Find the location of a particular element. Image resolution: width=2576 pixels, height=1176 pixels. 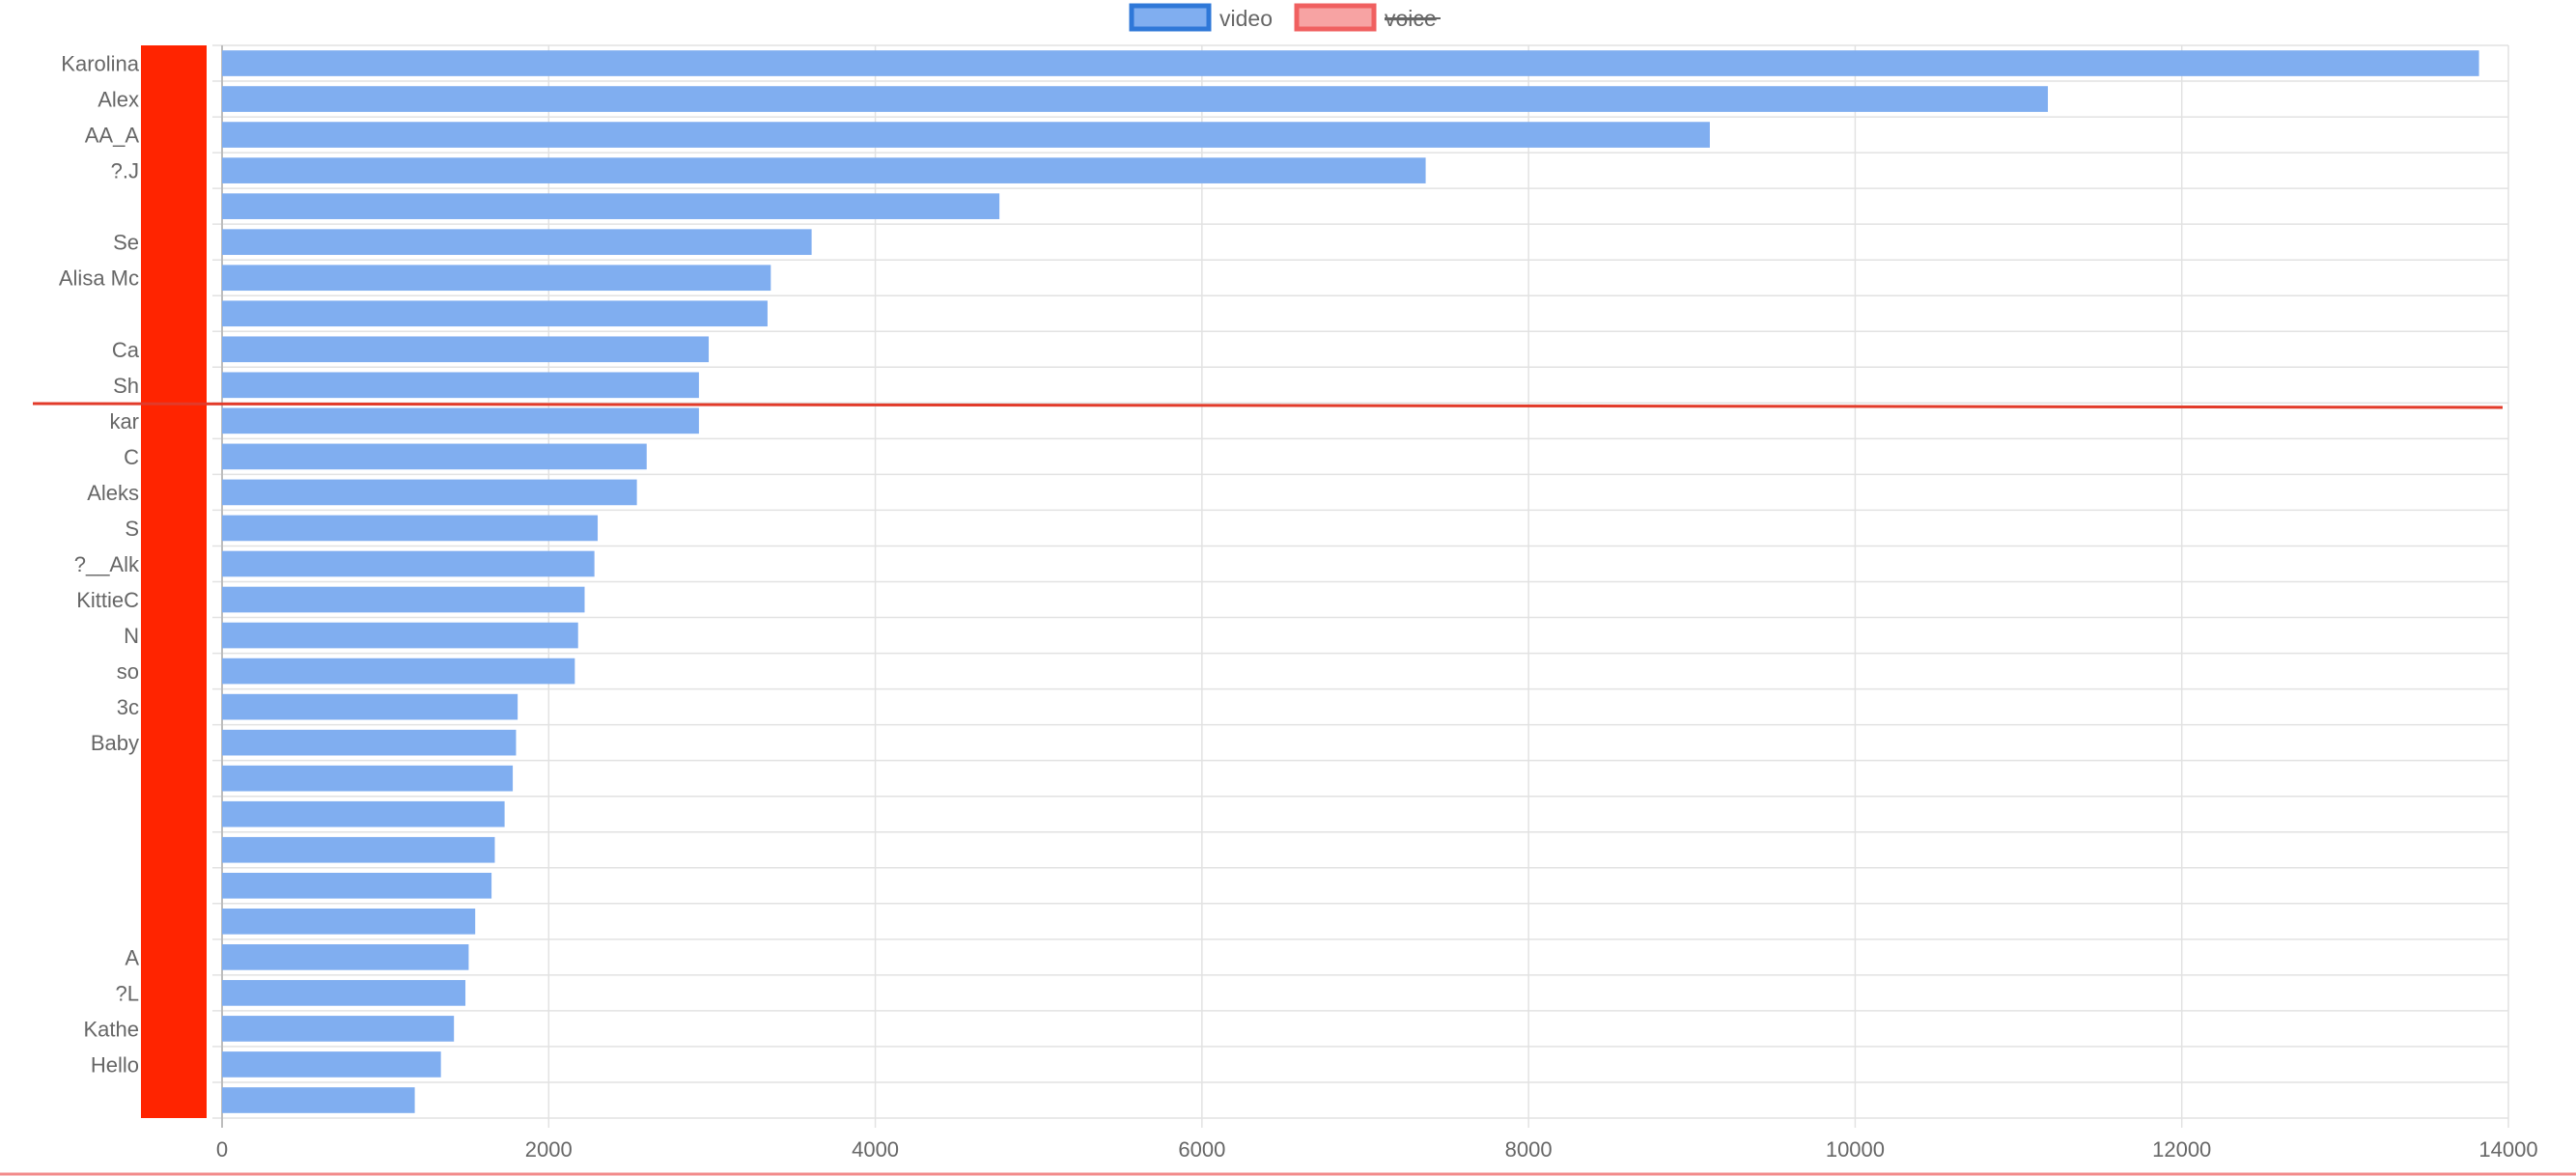

x-tick-label: 6000 is located at coordinates (1202, 1150).